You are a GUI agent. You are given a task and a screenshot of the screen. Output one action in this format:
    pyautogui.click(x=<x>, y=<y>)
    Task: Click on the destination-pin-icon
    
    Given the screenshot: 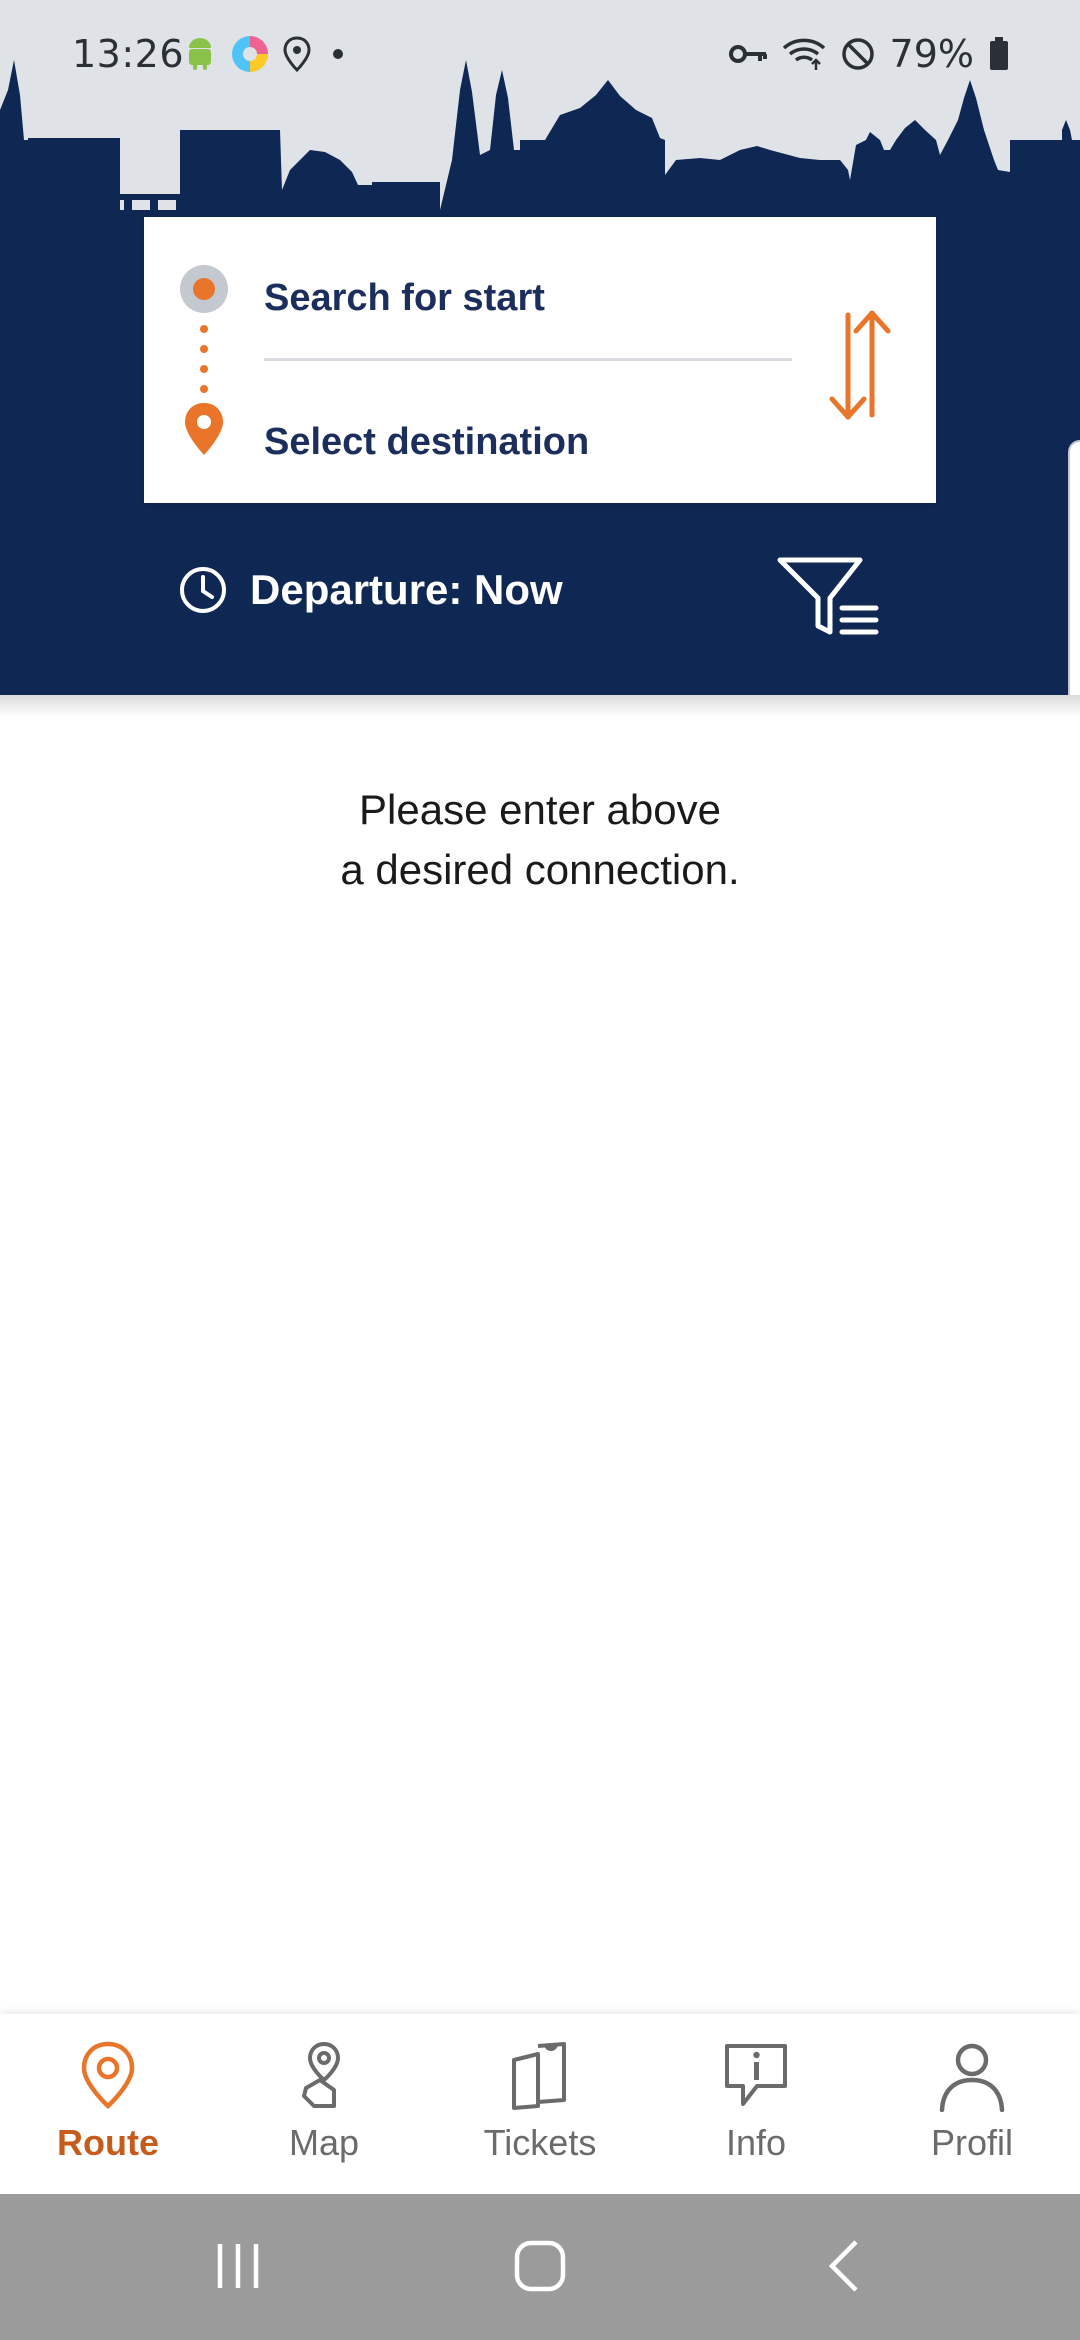 What is the action you would take?
    pyautogui.click(x=204, y=429)
    